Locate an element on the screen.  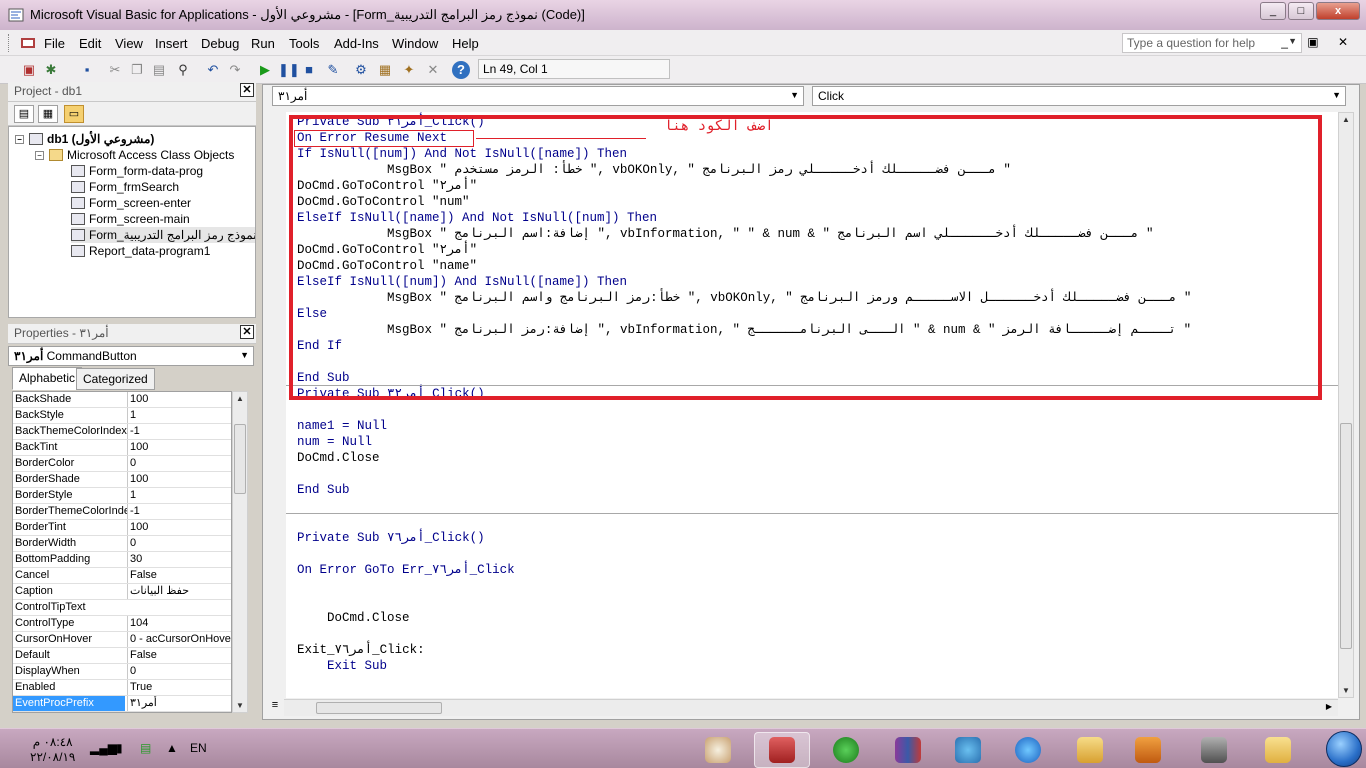
properties-scrollbar: ▲ ▼ is located at coordinates (240, 552).